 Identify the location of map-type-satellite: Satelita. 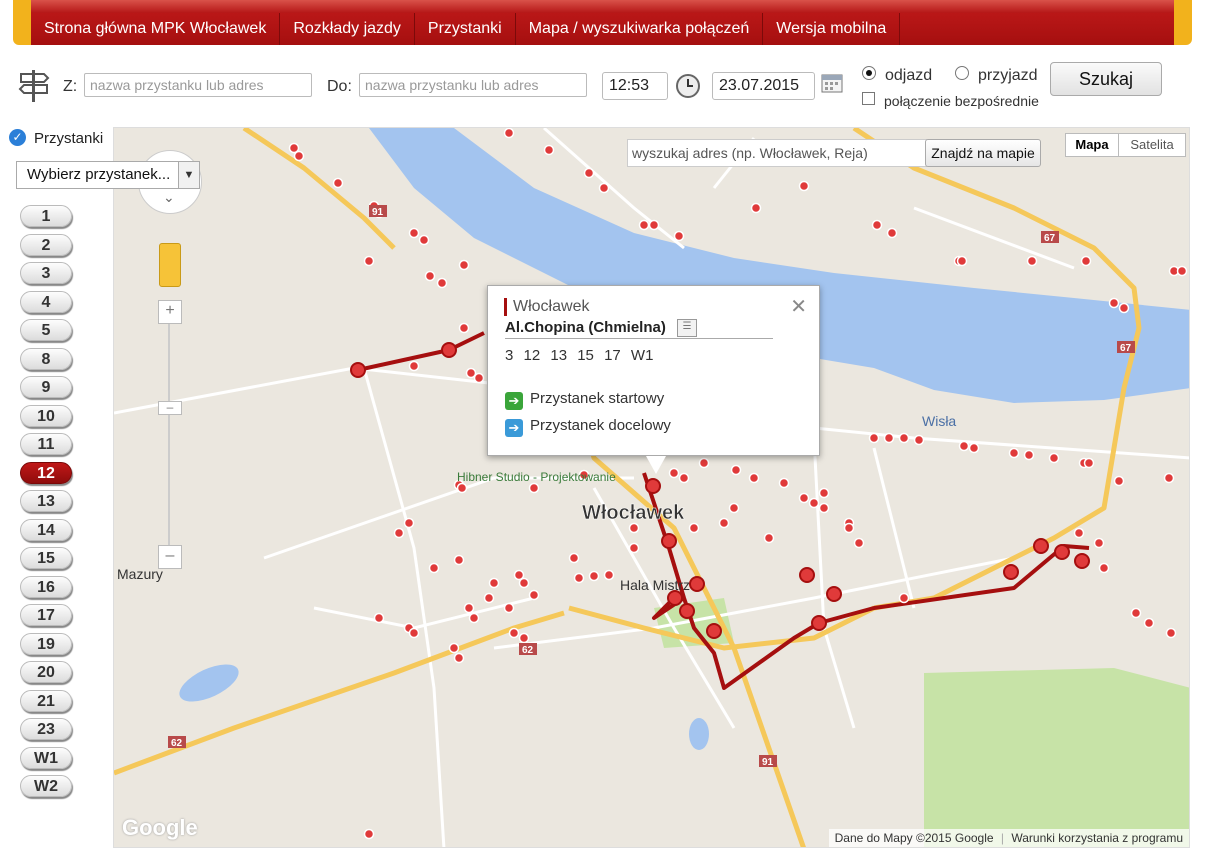
(1152, 145).